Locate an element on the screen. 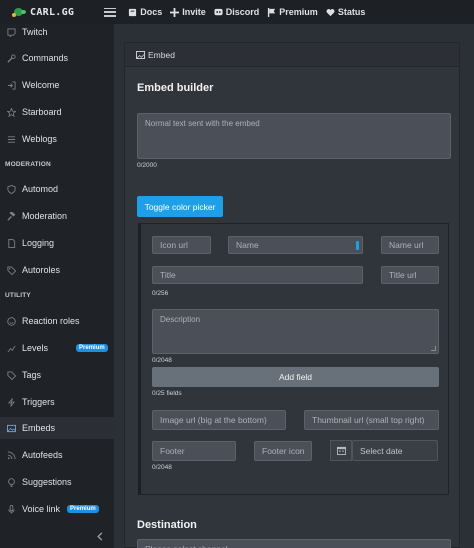  sidebar-item-tags: Tags is located at coordinates (57, 375).